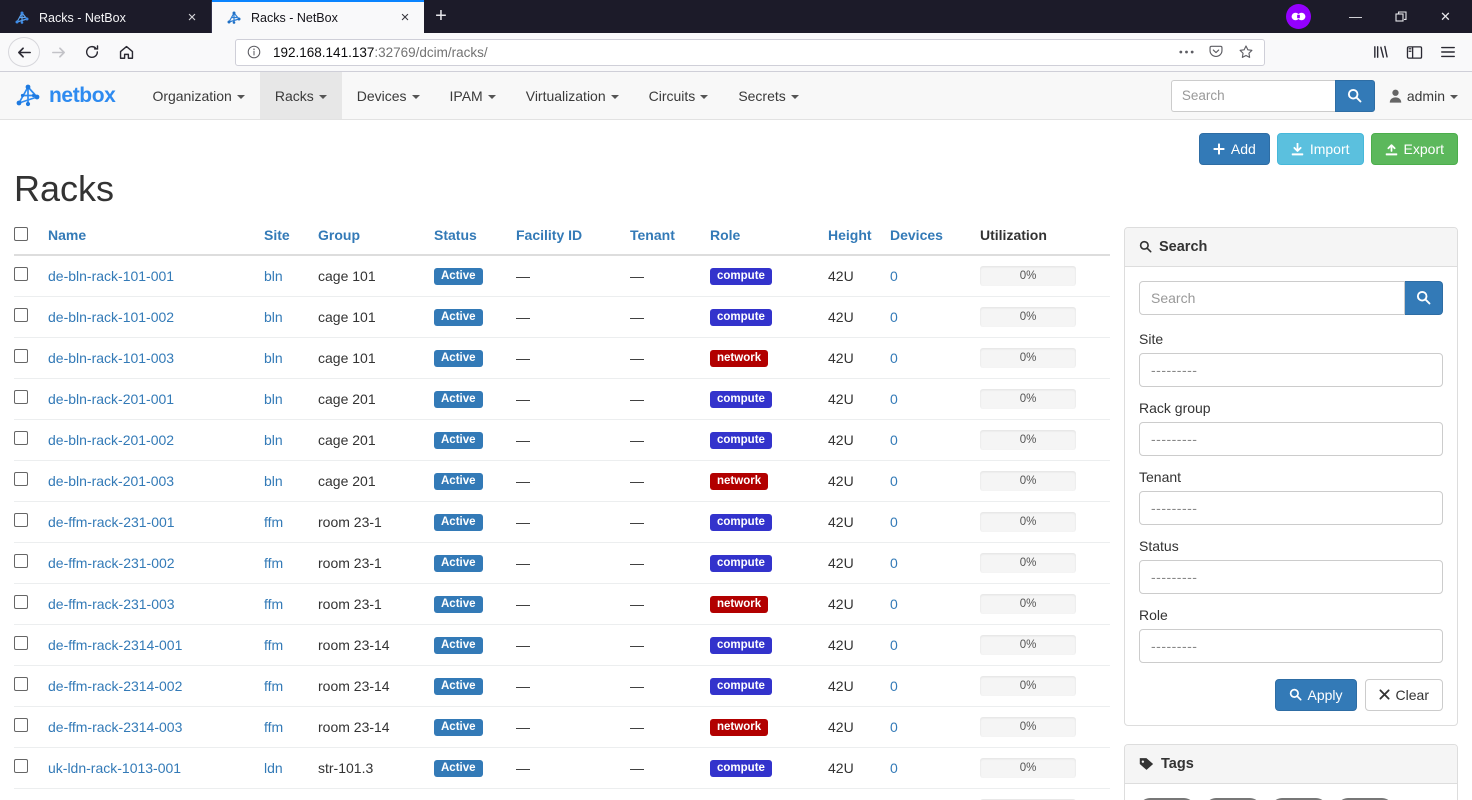 The width and height of the screenshot is (1472, 800). I want to click on url-bar: 192.168.141.137:32769/dcim/racks/, so click(750, 52).